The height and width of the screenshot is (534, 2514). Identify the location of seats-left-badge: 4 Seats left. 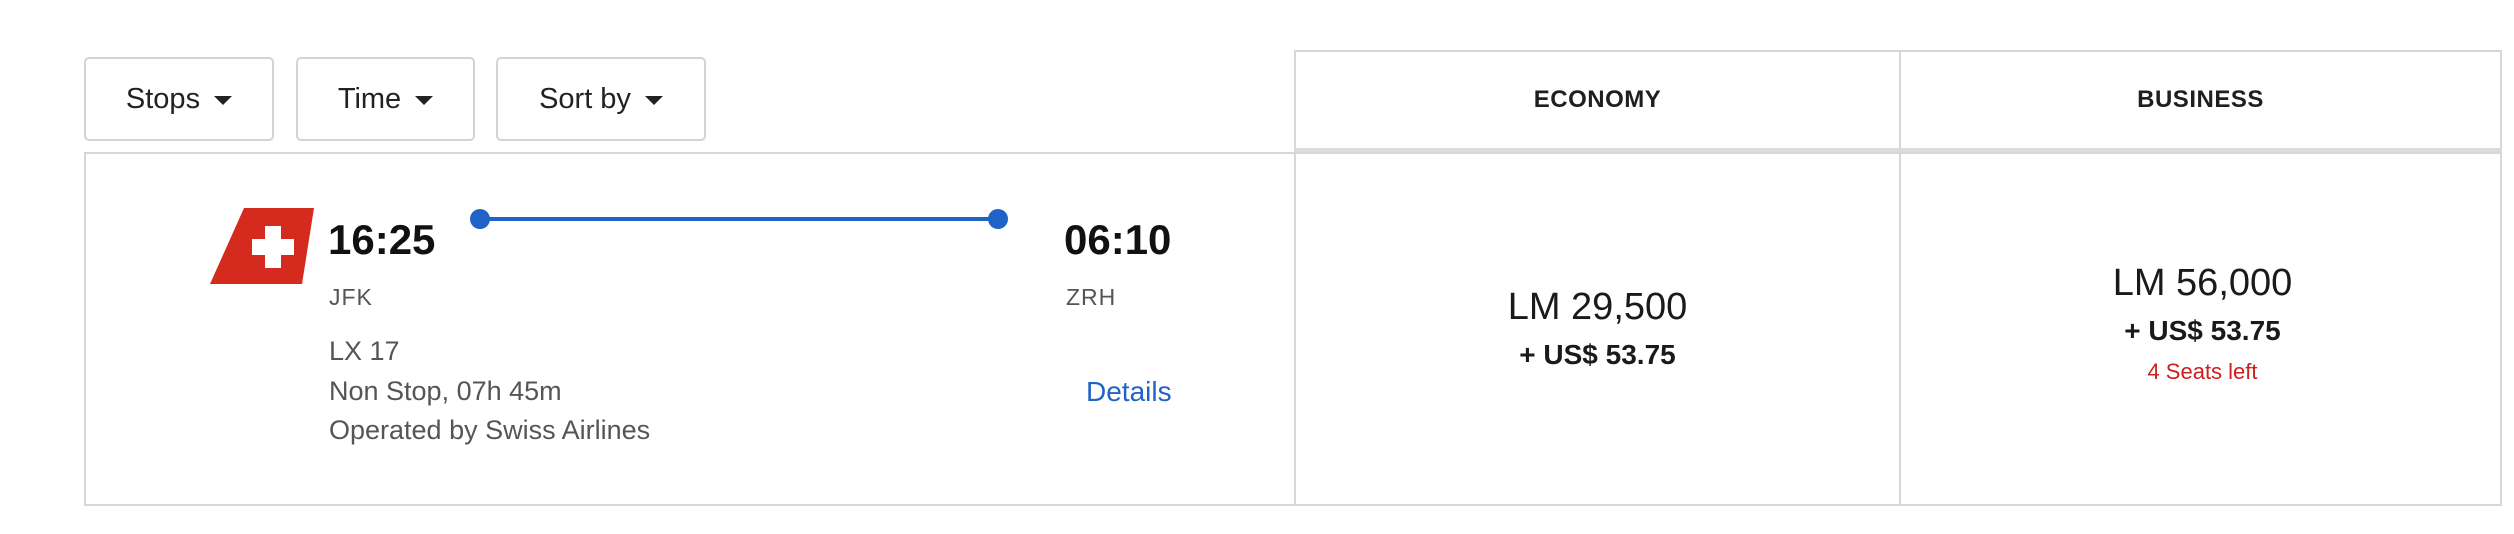
(2202, 371).